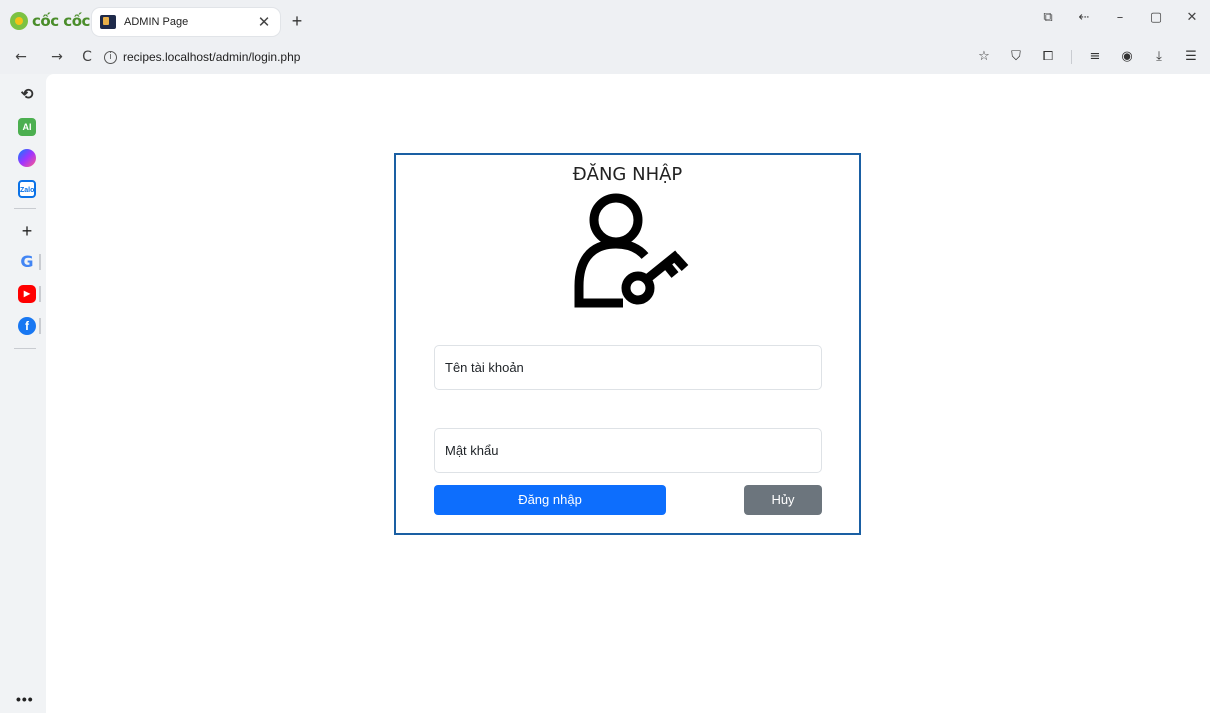 Image resolution: width=1210 pixels, height=713 pixels. Describe the element at coordinates (27, 262) in the screenshot. I see `google-icon: G` at that location.